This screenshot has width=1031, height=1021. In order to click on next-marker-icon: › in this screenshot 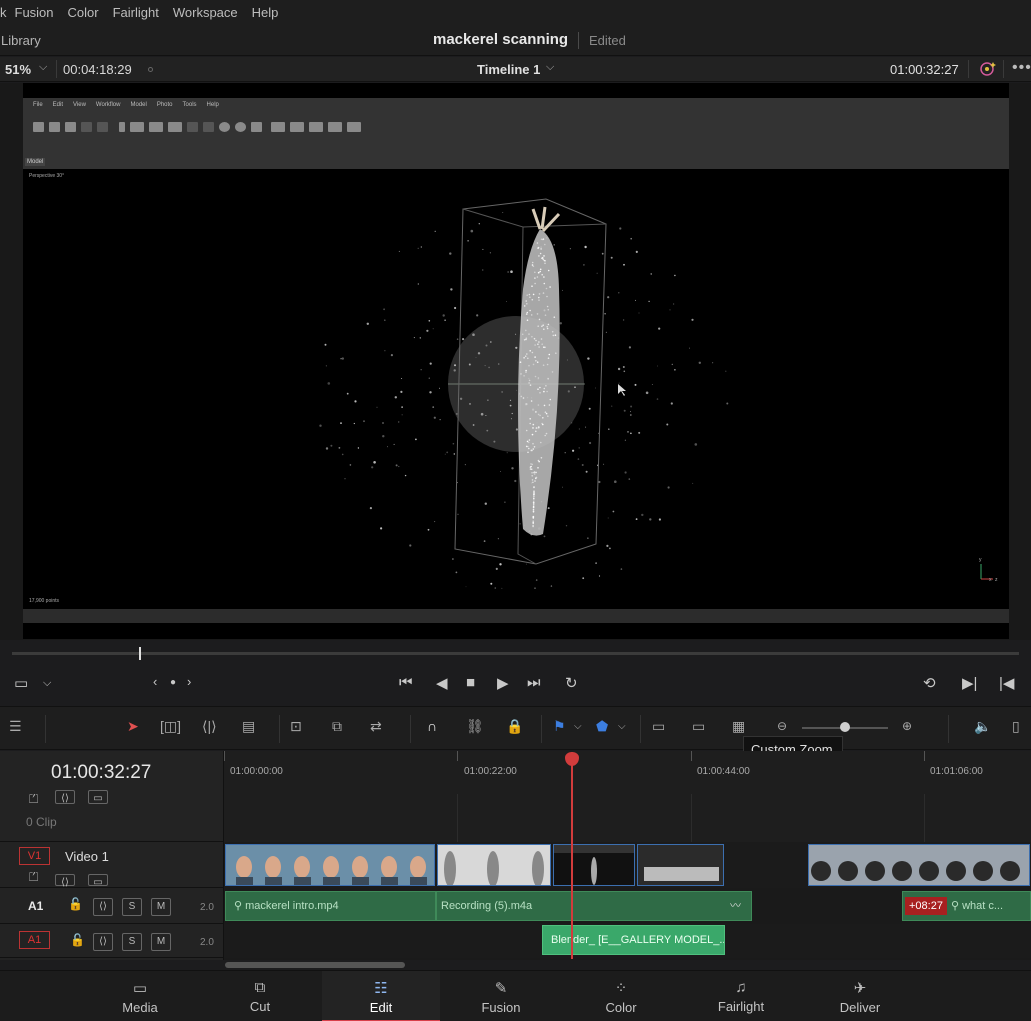, I will do `click(189, 681)`.